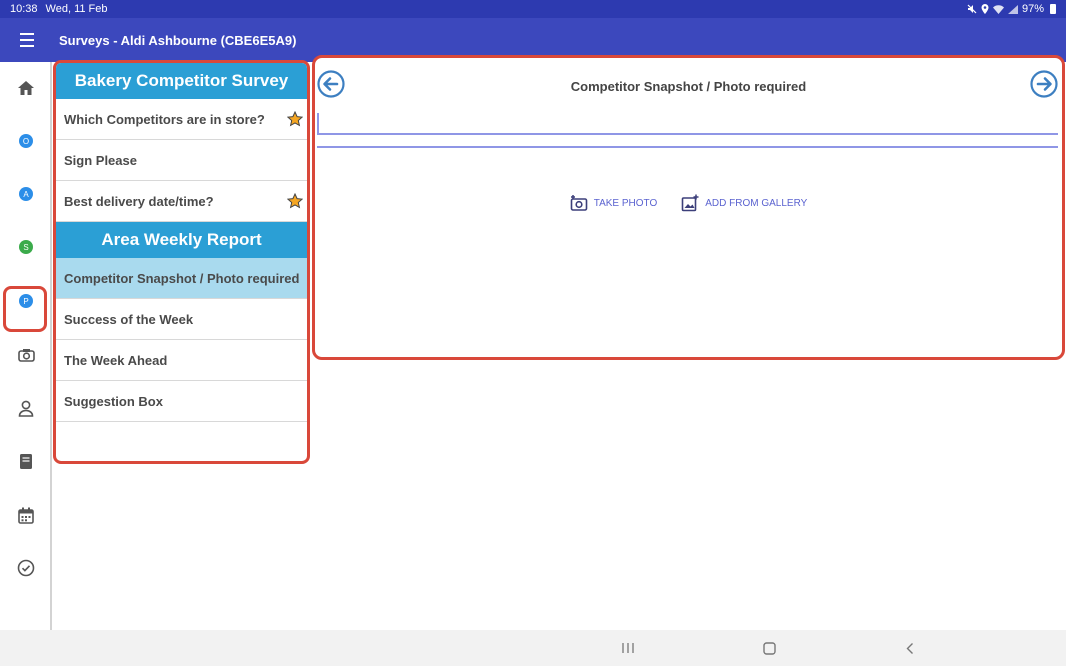 The width and height of the screenshot is (1066, 666). I want to click on list-item-label: Competitor Snapshot / Photo required, so click(182, 278).